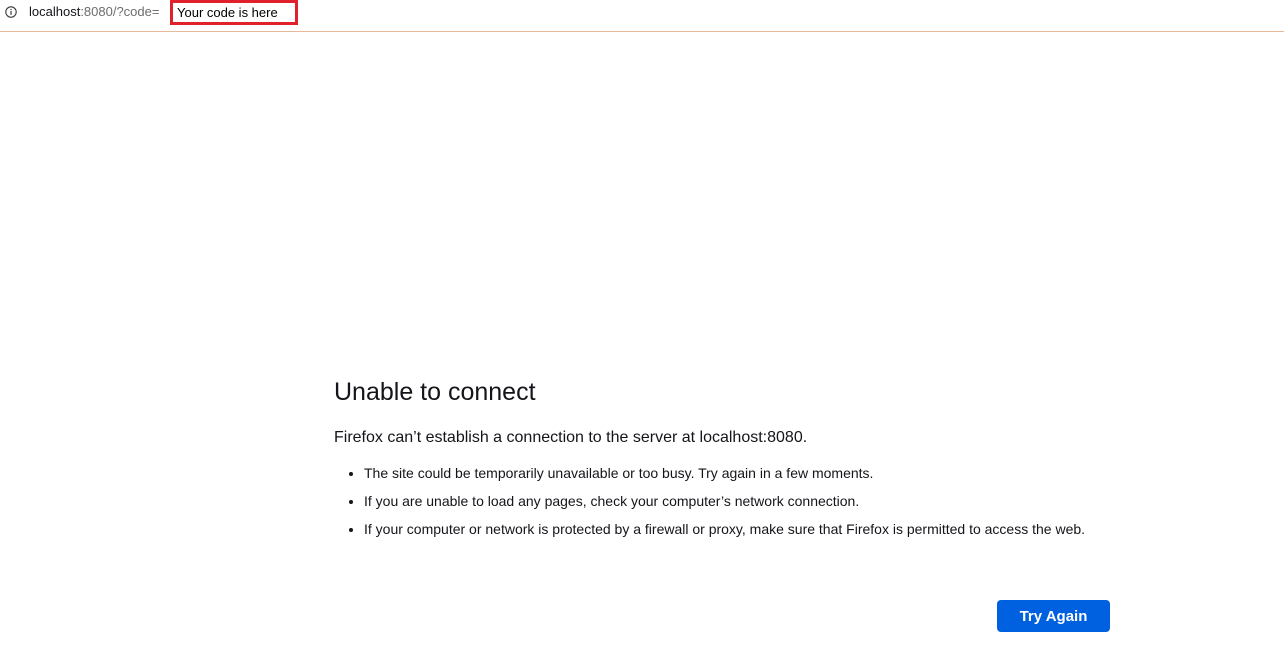 The height and width of the screenshot is (656, 1284). I want to click on code-highlight-box: Your code is here, so click(234, 12).